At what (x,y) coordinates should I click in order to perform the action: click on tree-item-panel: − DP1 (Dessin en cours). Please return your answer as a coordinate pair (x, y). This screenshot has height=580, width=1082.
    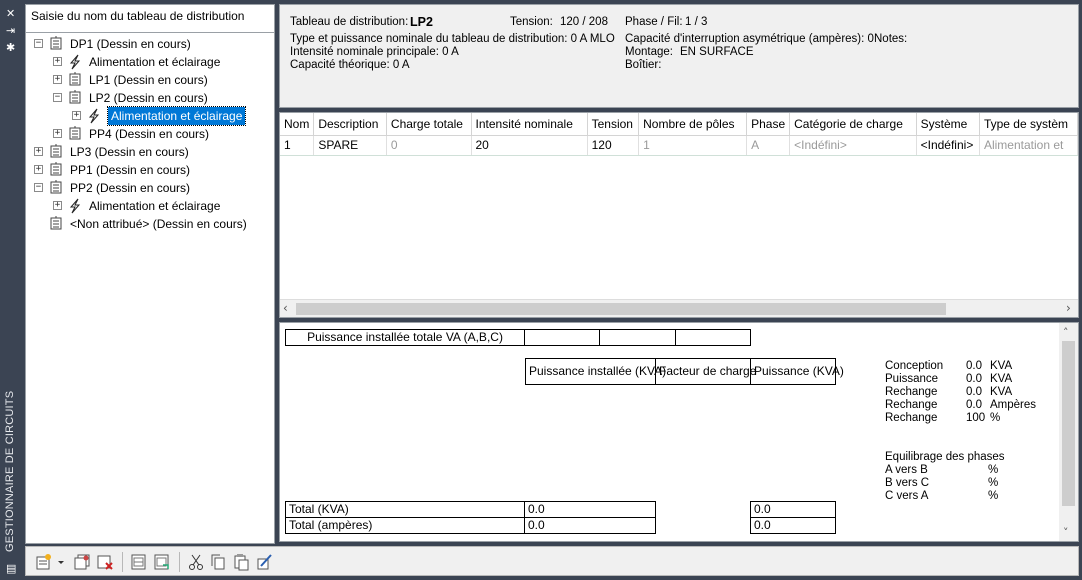
    Looking at the image, I should click on (150, 44).